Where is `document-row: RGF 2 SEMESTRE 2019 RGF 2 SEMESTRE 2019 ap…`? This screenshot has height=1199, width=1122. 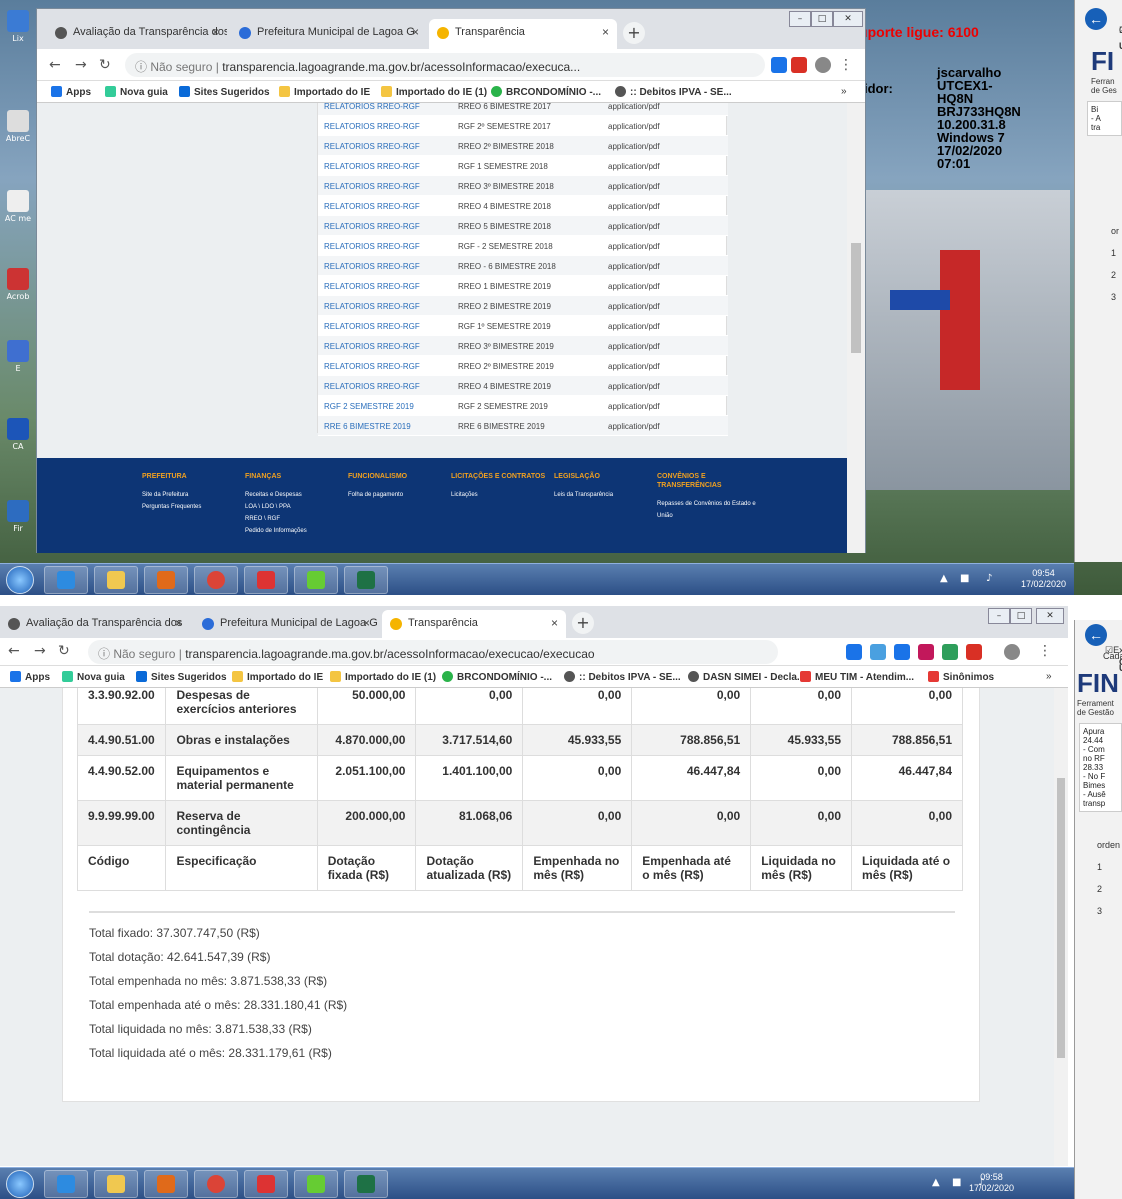
document-row: RGF 2 SEMESTRE 2019 RGF 2 SEMESTRE 2019 ap… is located at coordinates (523, 406).